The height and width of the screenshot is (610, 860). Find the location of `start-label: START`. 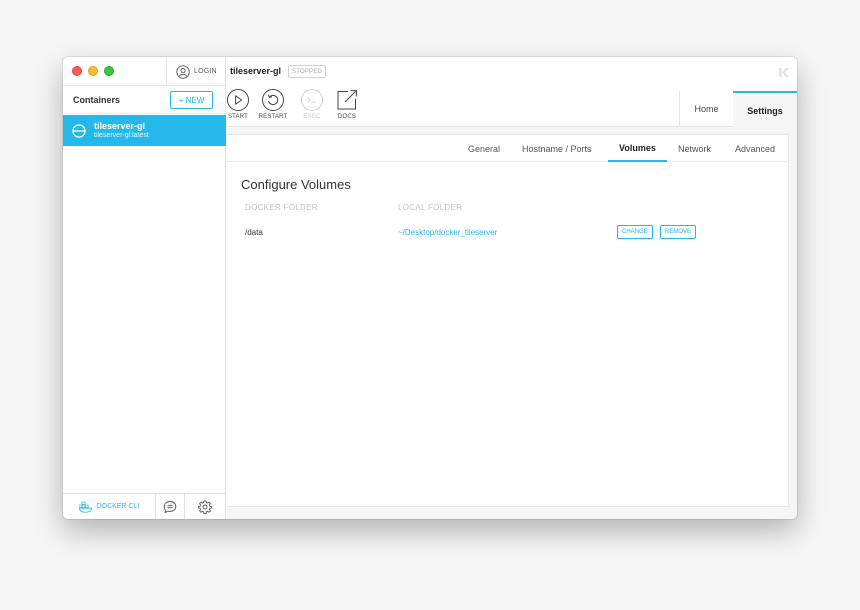

start-label: START is located at coordinates (238, 117).